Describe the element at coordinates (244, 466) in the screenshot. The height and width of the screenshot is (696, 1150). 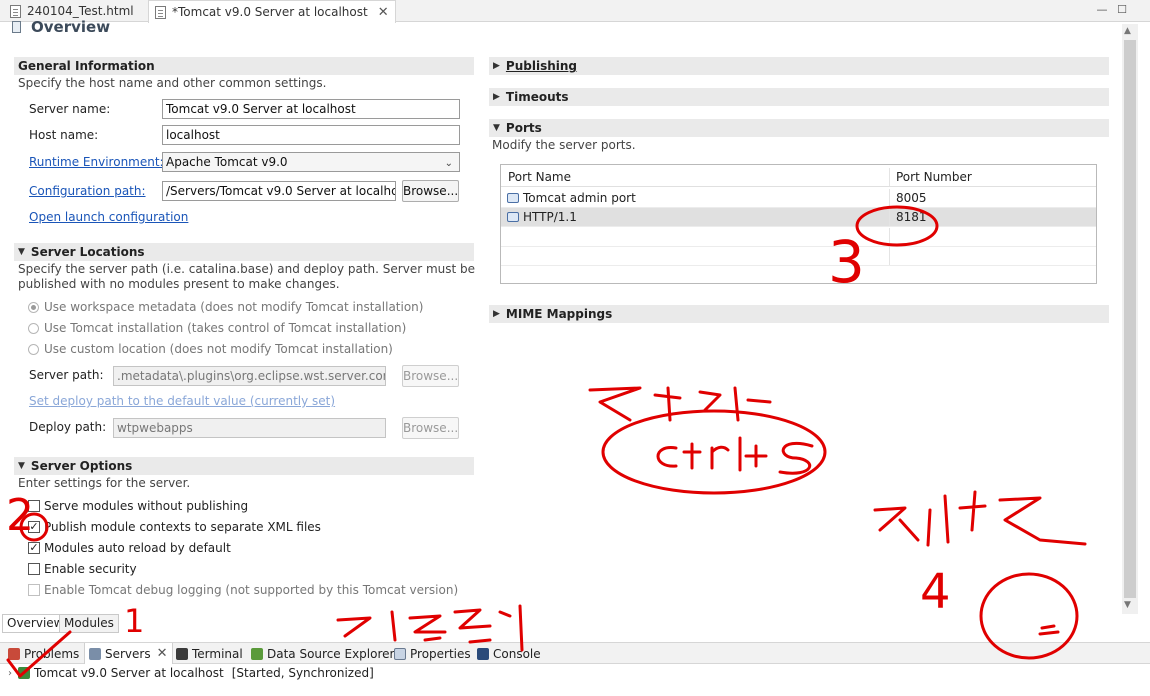
I see `server-options-header: ▼ Server Options` at that location.